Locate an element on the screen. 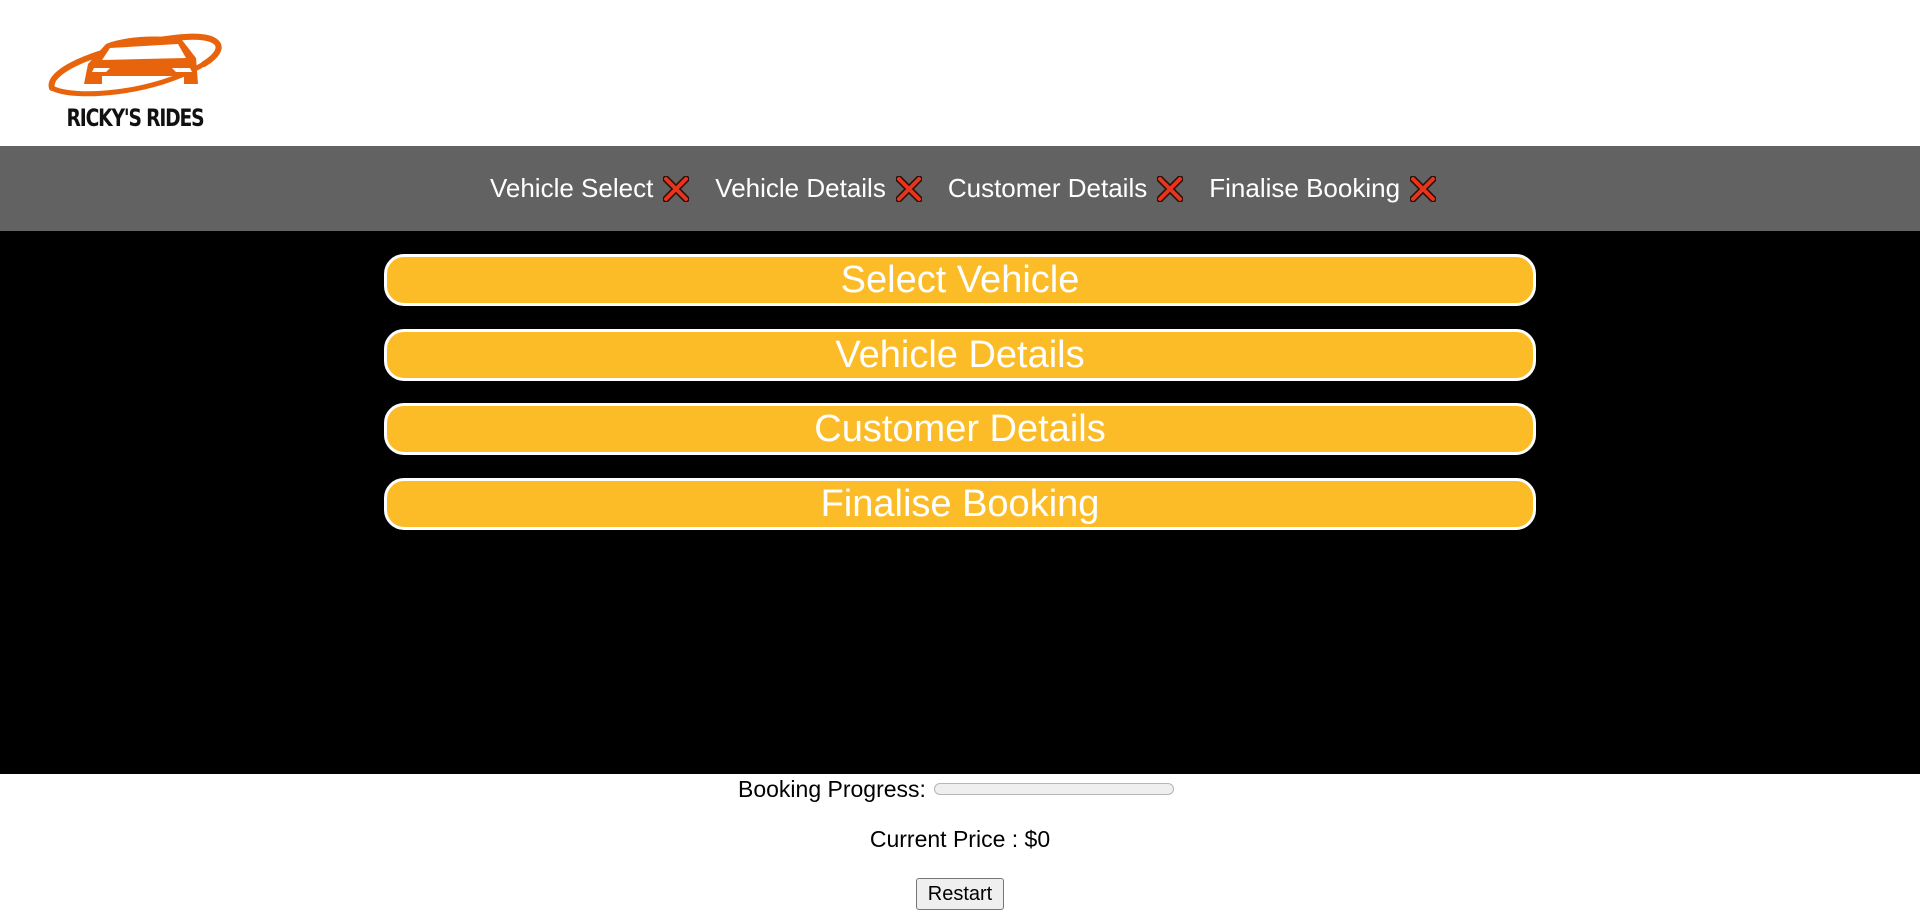 This screenshot has width=1920, height=910. step-customer-details: Customer Details is located at coordinates (1065, 188).